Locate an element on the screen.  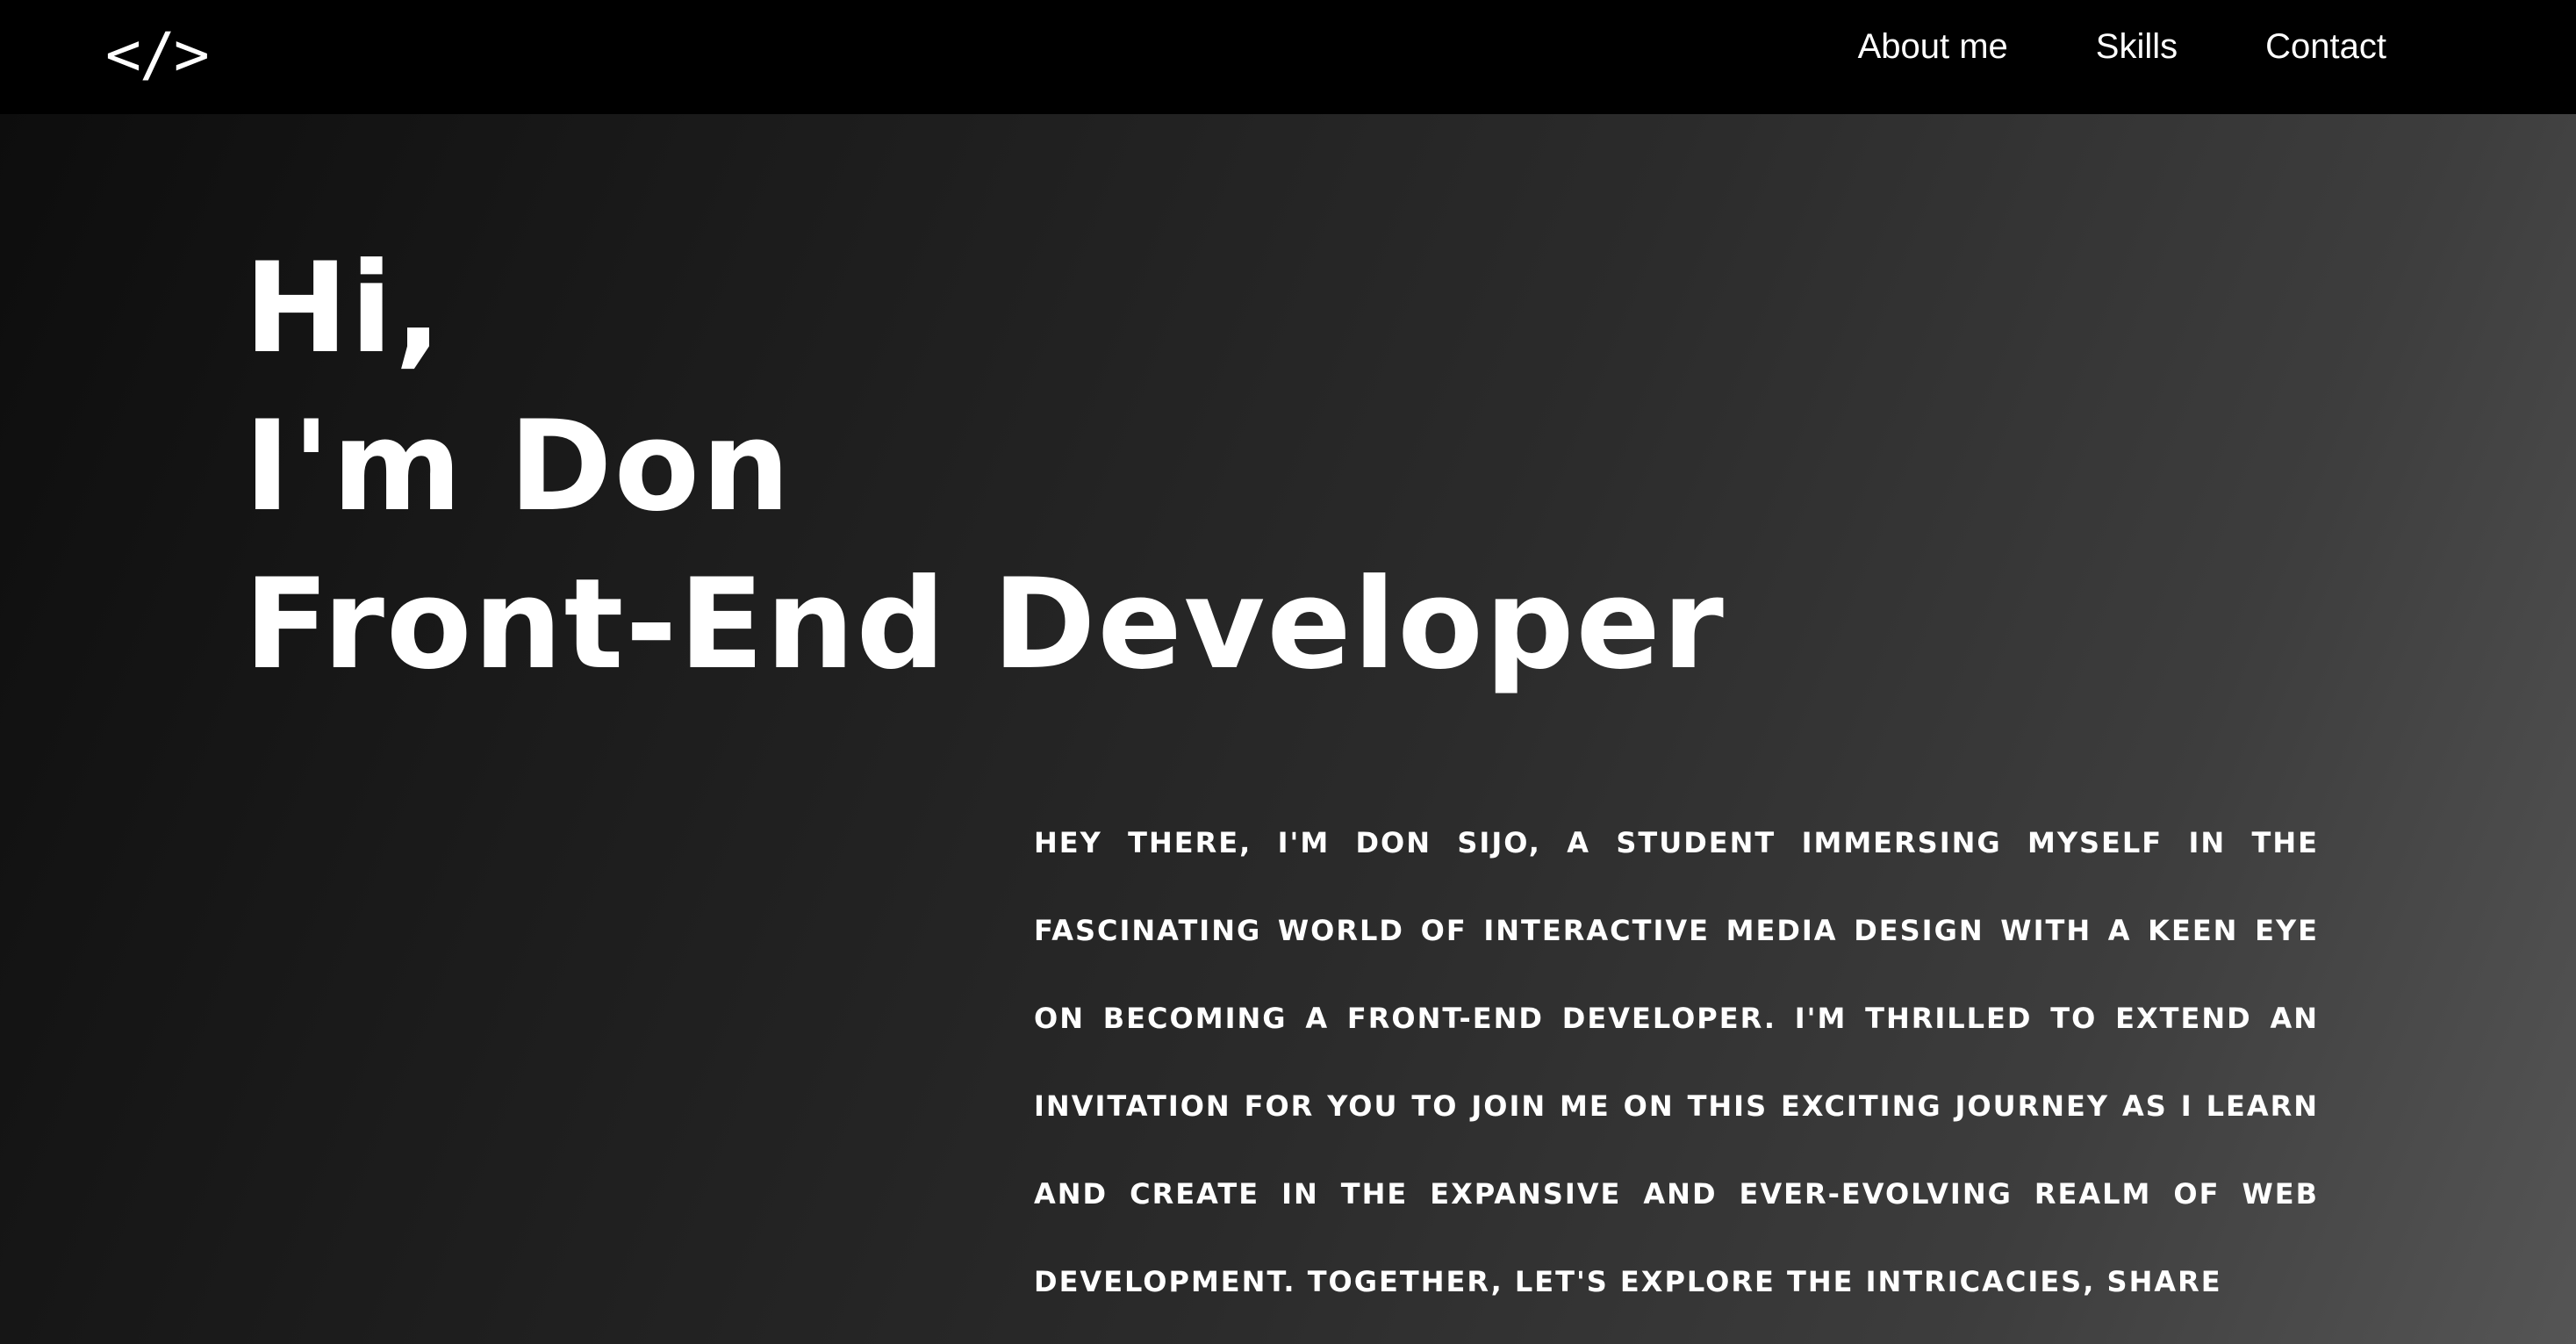
hero-greeting: Hi, is located at coordinates (344, 308).